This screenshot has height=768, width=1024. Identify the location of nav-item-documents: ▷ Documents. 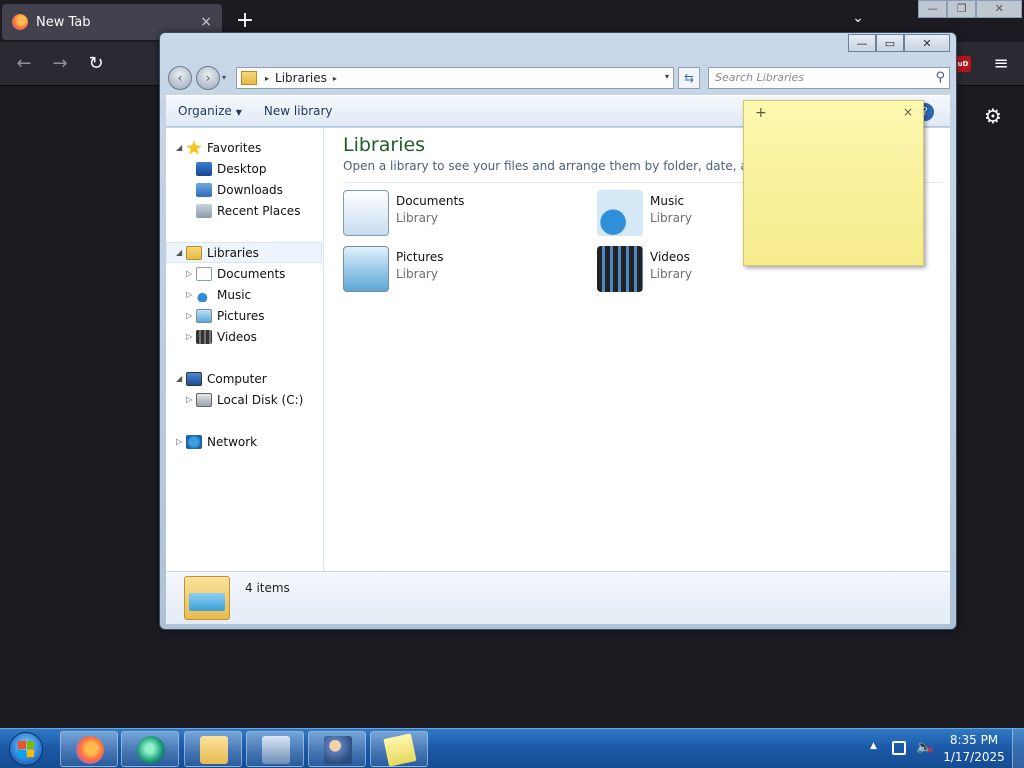
(235, 273).